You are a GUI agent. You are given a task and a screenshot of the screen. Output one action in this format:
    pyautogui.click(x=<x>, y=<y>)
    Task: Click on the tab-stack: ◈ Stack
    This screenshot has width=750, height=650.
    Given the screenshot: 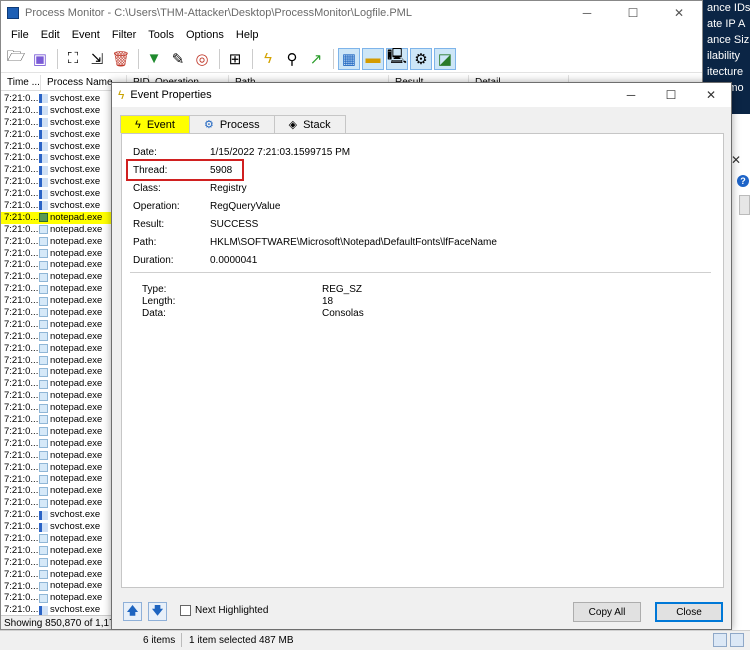 What is the action you would take?
    pyautogui.click(x=309, y=124)
    